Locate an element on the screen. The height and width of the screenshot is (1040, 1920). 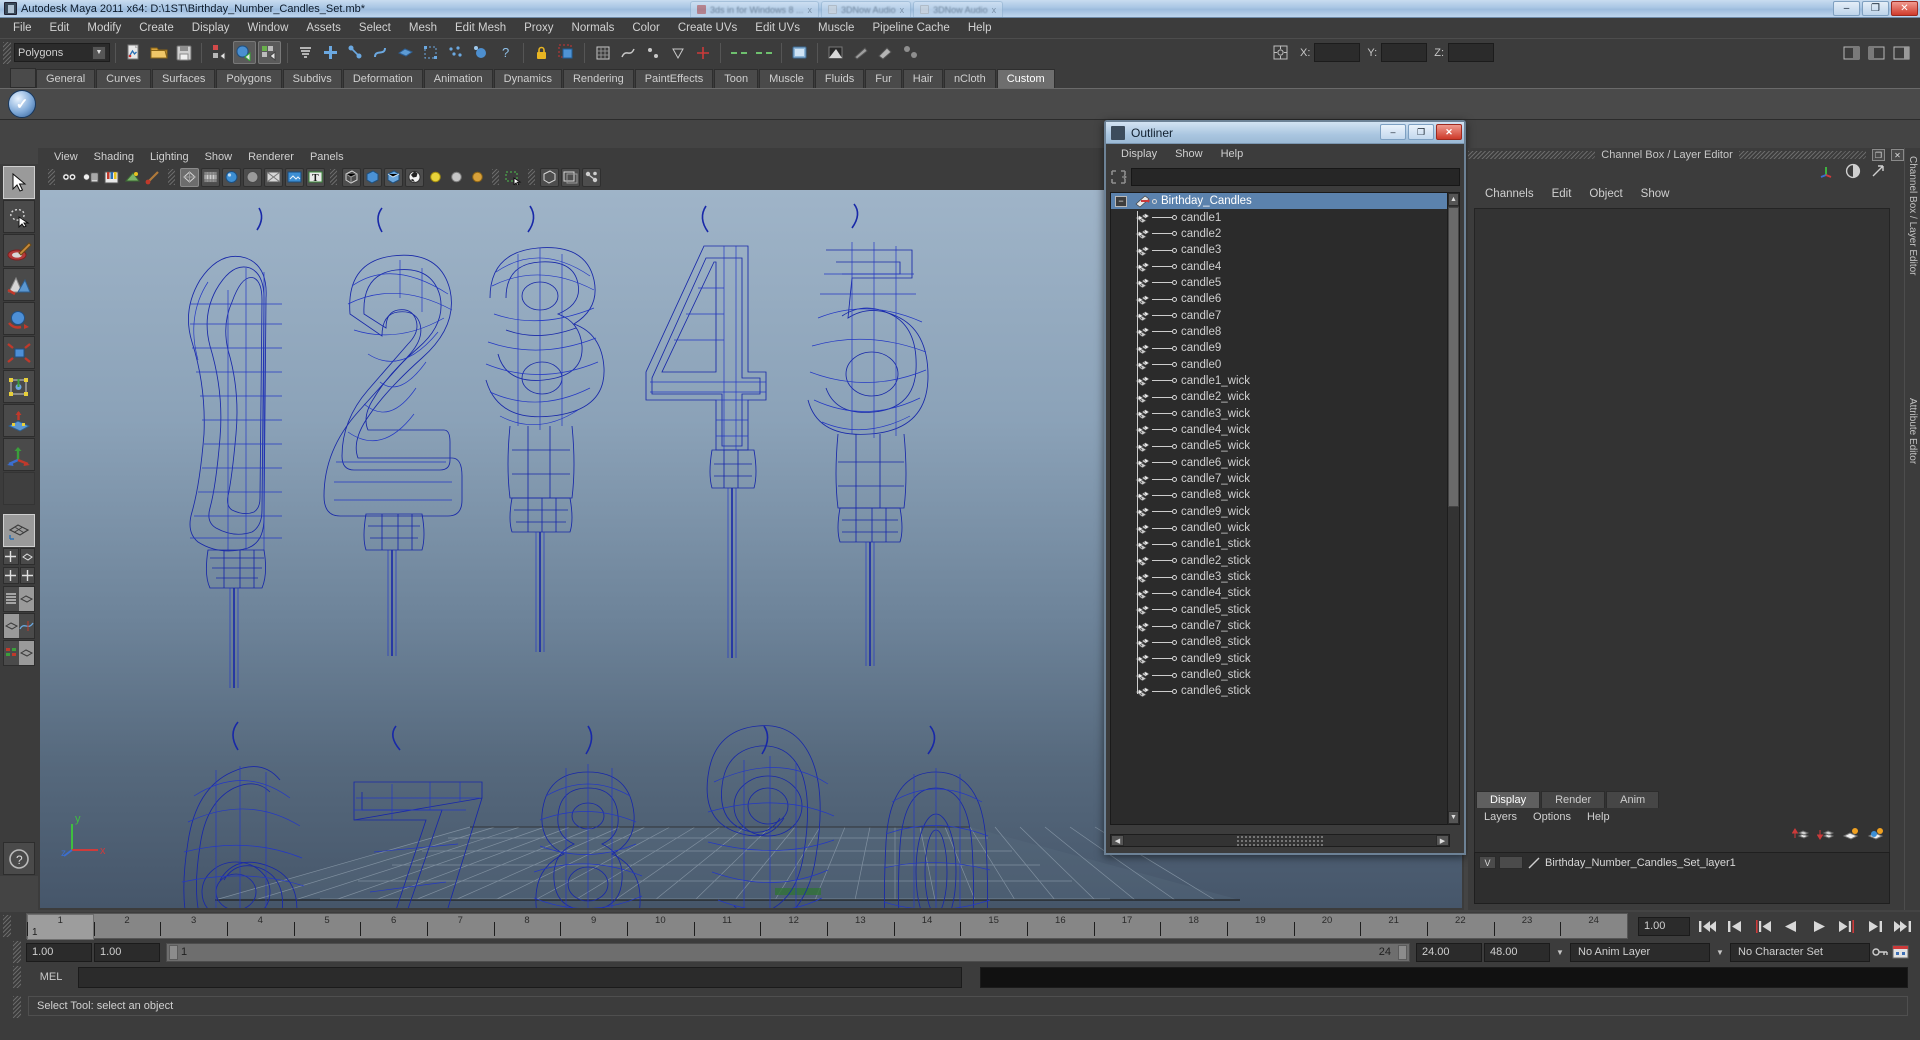
outliner-item: candle9 is located at coordinates (1280, 348).